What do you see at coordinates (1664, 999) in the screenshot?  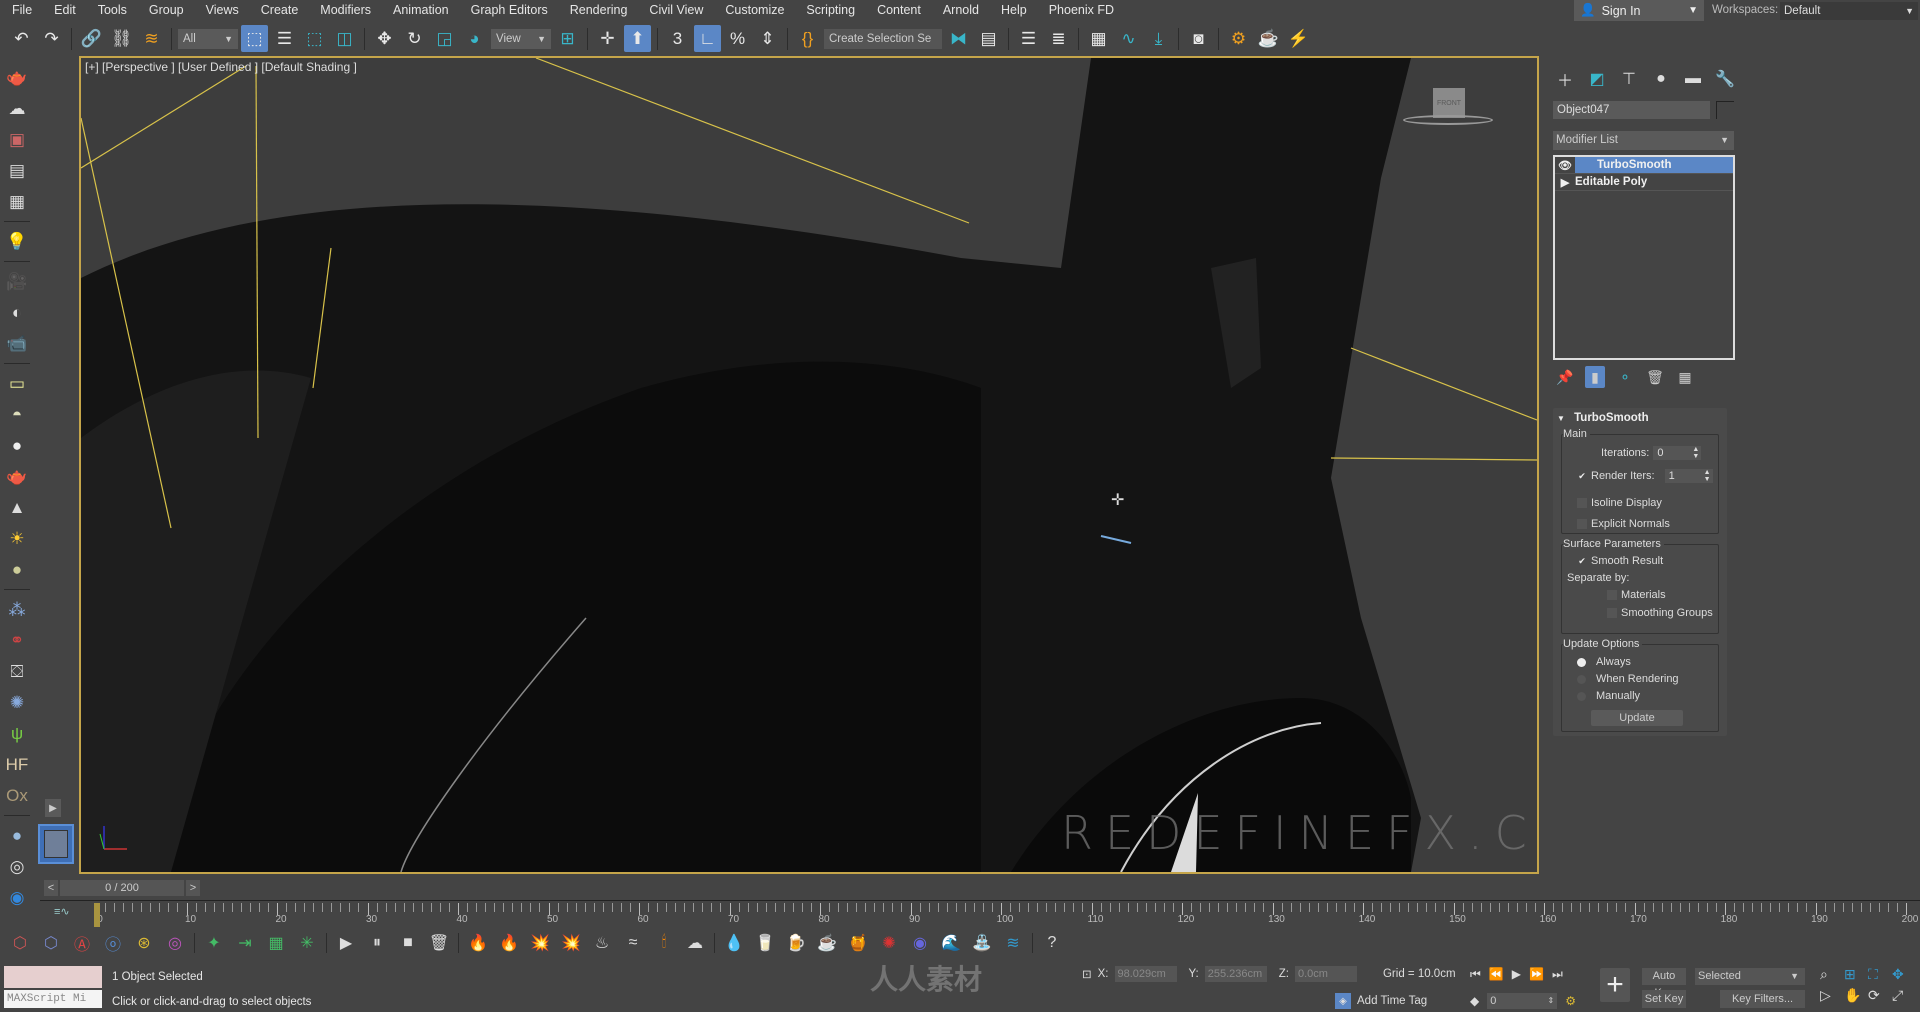 I see `set-key-button: Set Key` at bounding box center [1664, 999].